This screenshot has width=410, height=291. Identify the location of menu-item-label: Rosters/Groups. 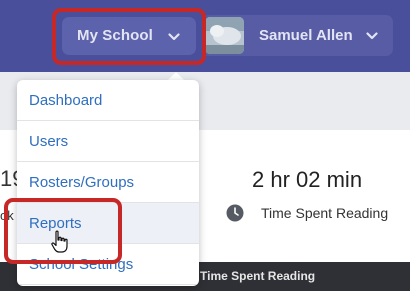
(82, 182).